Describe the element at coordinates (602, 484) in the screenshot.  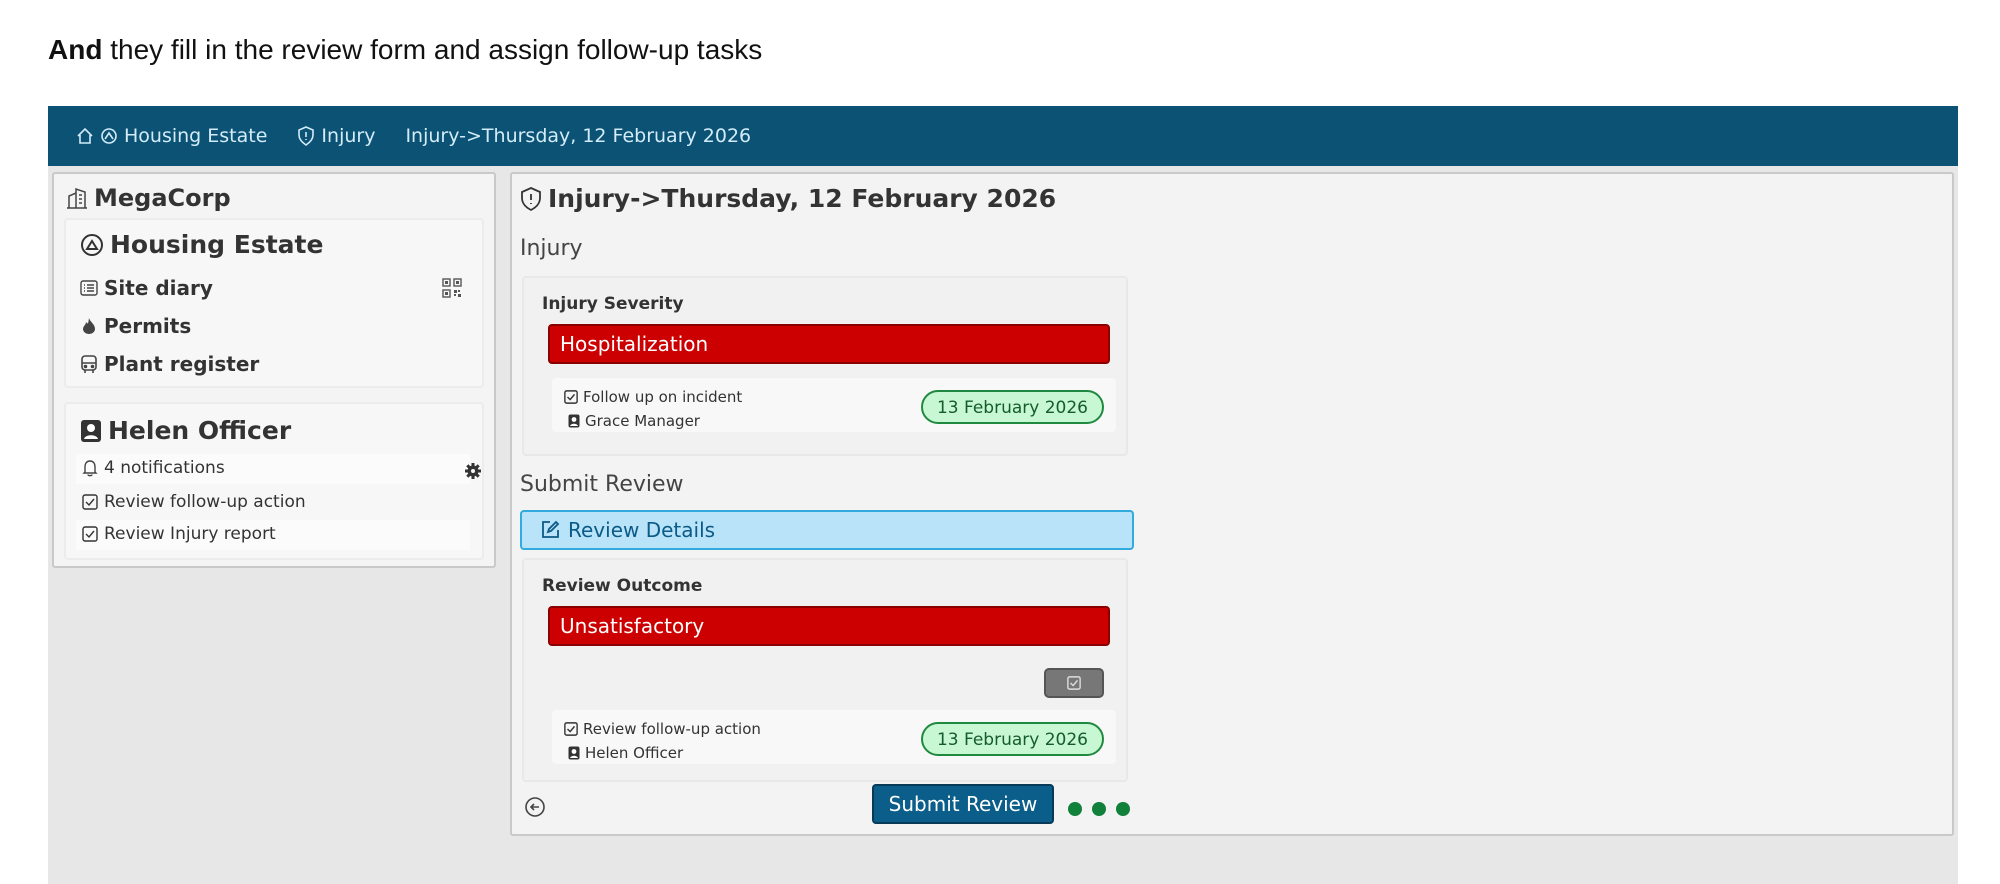
I see `section-review-heading: Submit Review` at that location.